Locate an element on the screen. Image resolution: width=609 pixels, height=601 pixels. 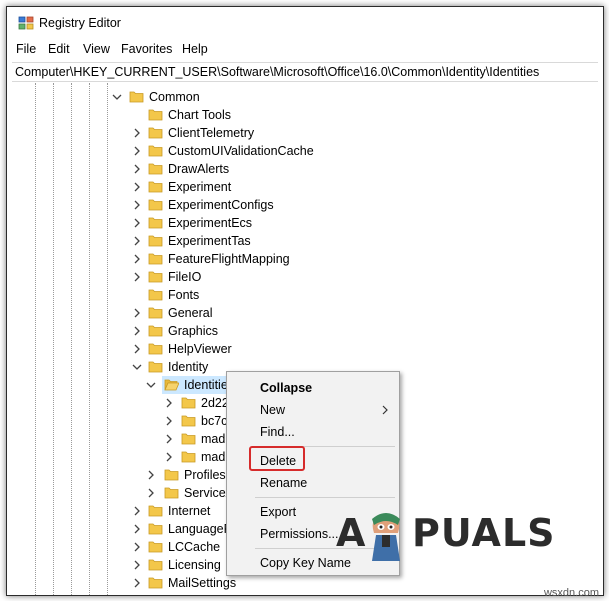
watermark-letter-a: A is located at coordinates (351, 533).